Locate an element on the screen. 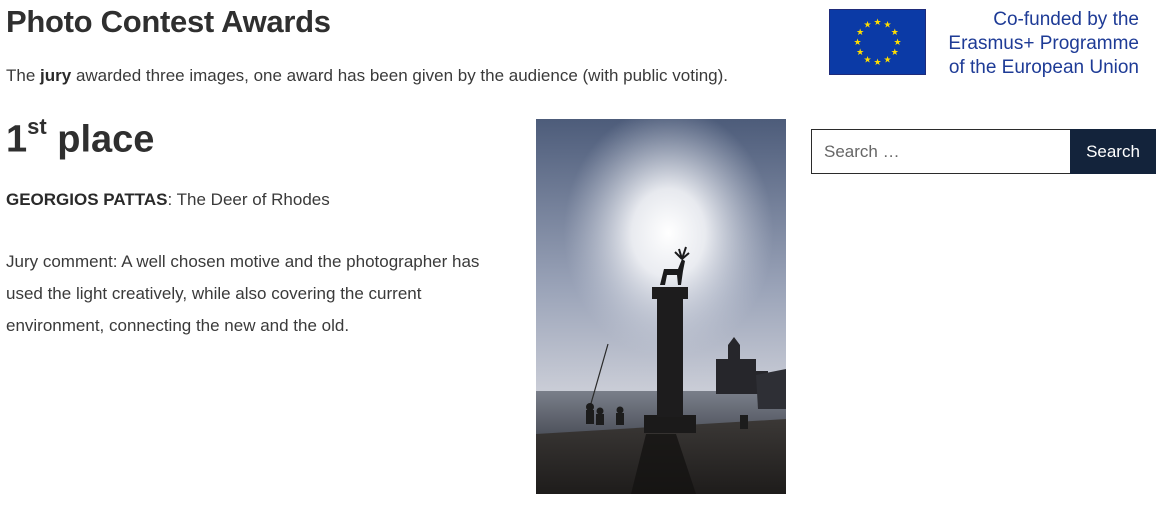 The height and width of the screenshot is (506, 1173). place-heading: 1st place is located at coordinates (80, 138).